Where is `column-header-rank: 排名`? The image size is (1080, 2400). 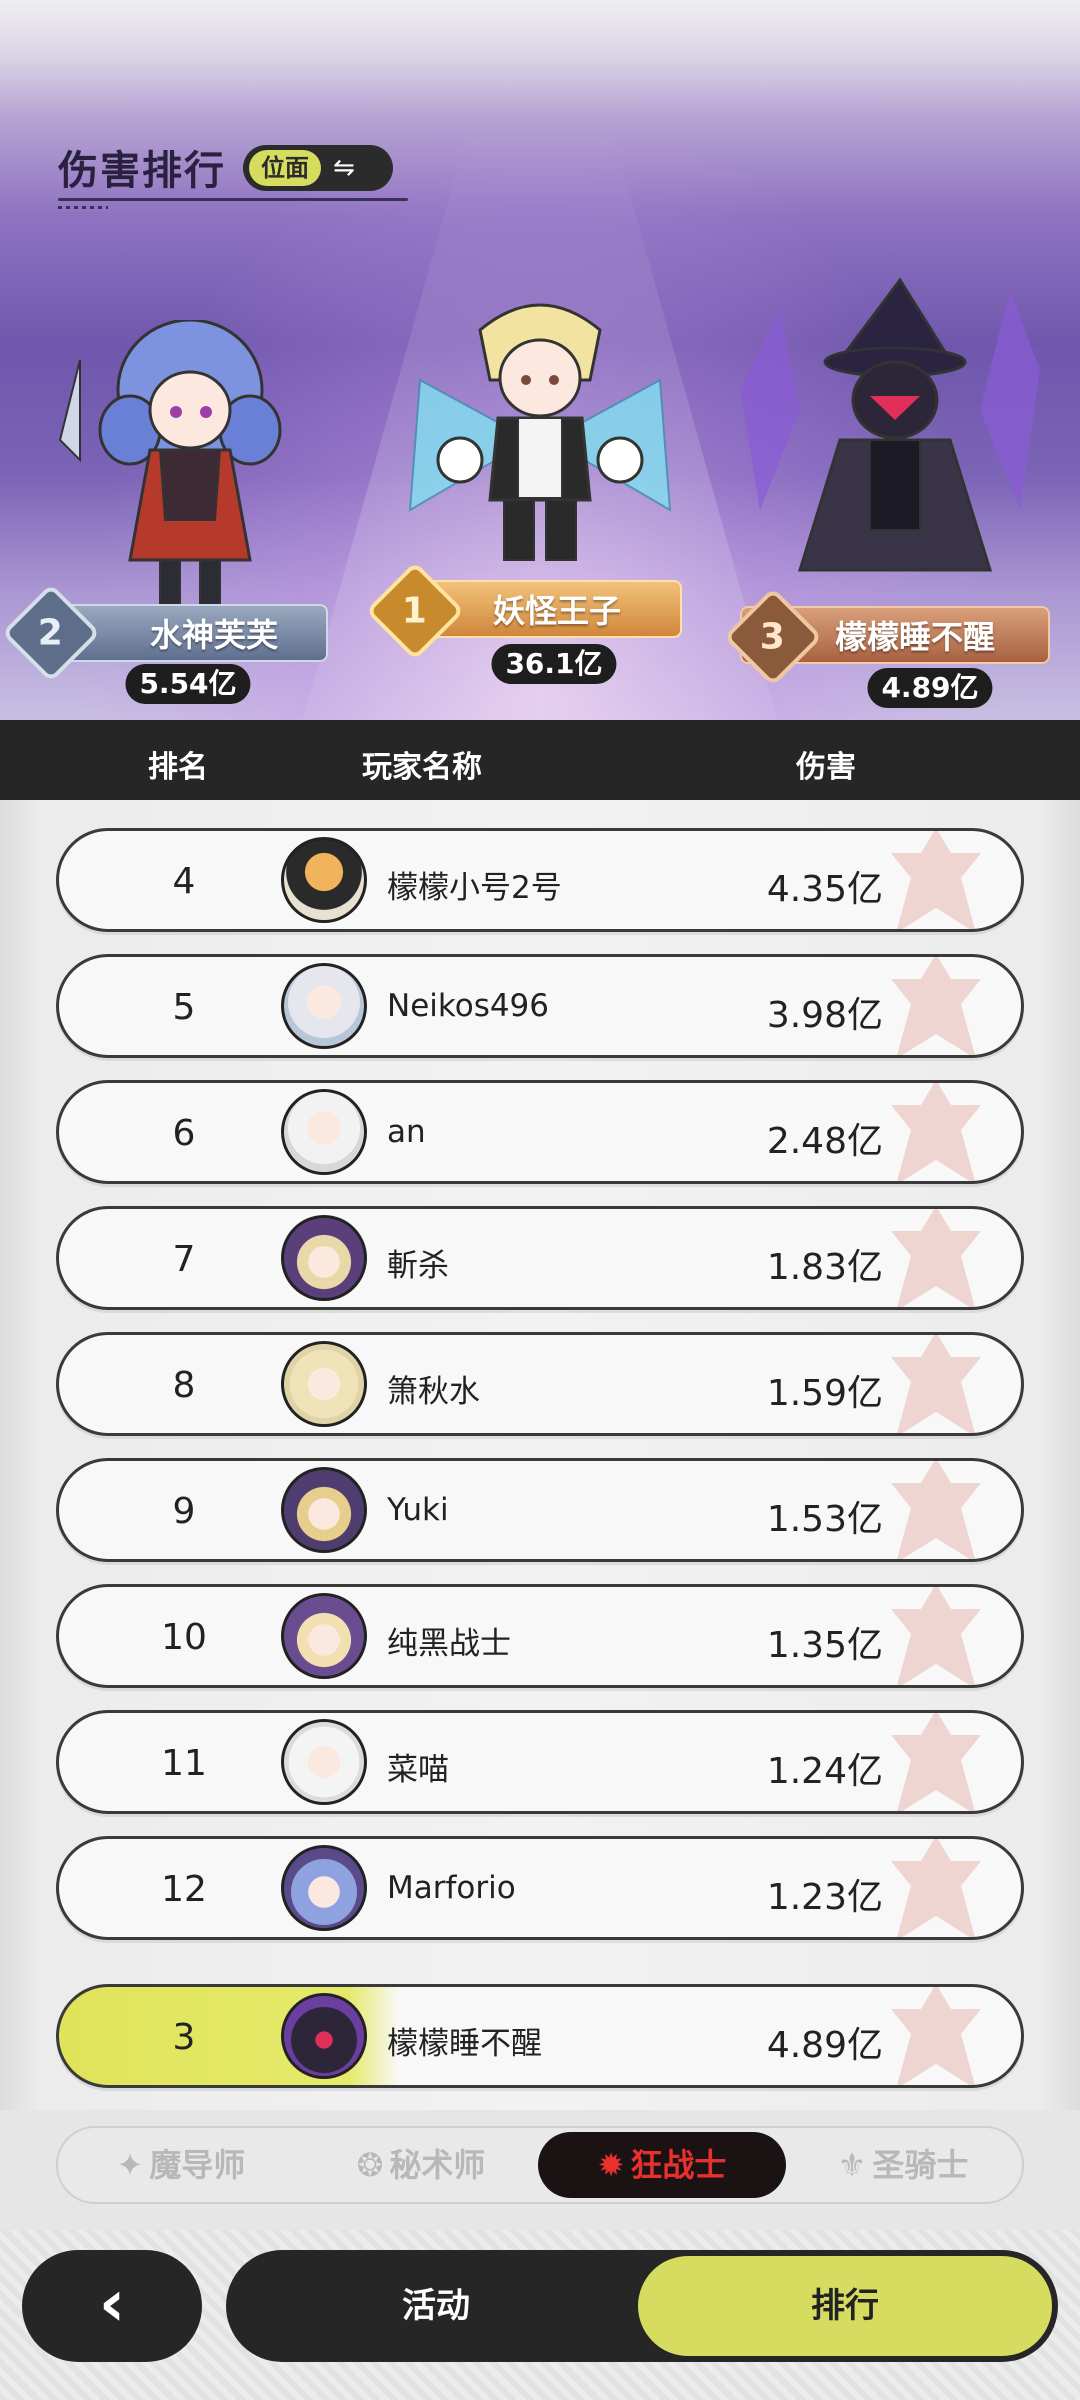 column-header-rank: 排名 is located at coordinates (178, 767).